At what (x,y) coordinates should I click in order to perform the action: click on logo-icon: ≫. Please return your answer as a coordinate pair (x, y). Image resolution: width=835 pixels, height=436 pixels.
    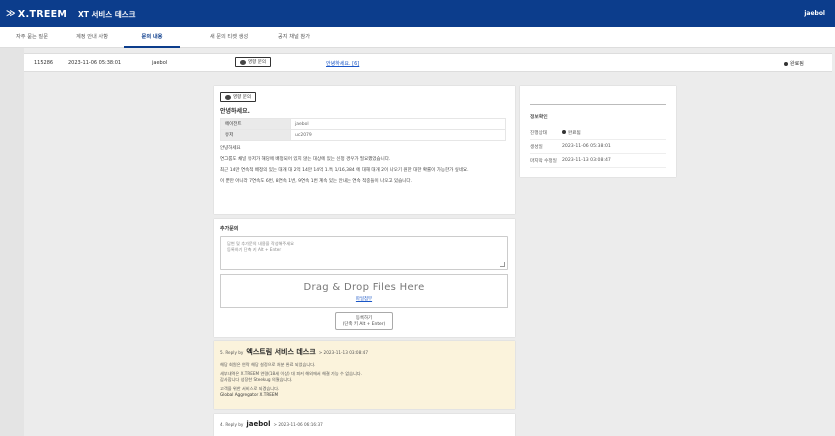
    Looking at the image, I should click on (11, 14).